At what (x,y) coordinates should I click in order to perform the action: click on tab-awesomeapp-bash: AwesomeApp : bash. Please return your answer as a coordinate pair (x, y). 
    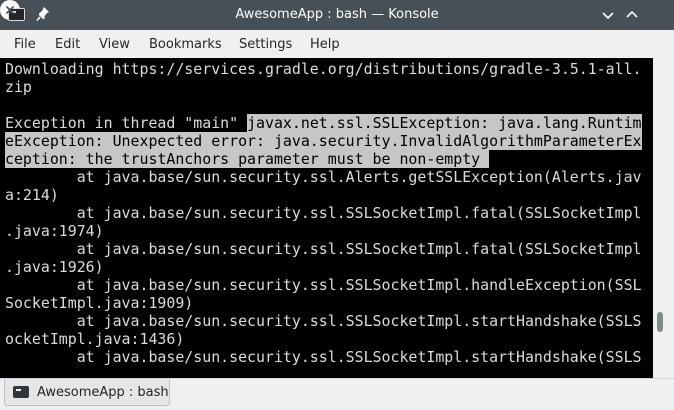
    Looking at the image, I should click on (87, 392).